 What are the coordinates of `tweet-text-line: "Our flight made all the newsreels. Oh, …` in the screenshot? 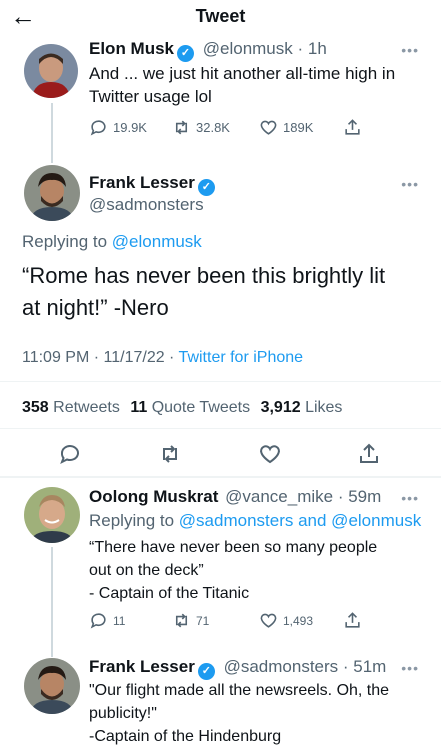 It's located at (239, 690).